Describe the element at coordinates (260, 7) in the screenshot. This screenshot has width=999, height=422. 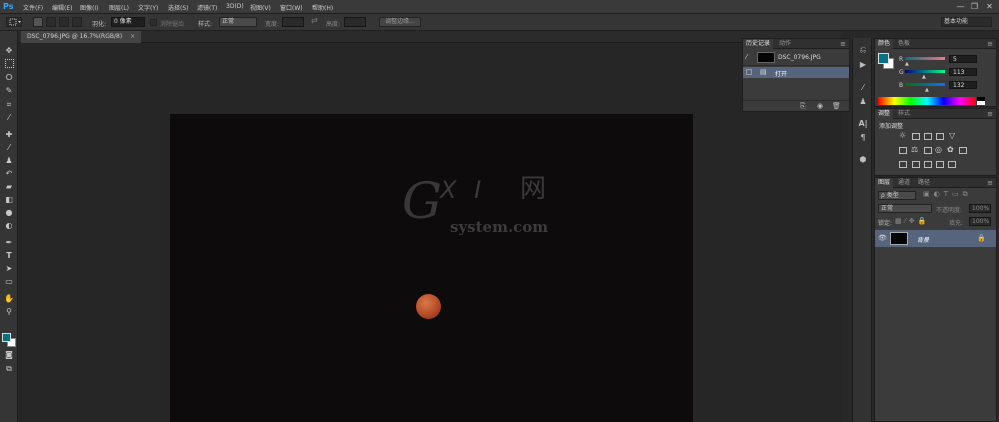
I see `menu-view: 视图(V)` at that location.